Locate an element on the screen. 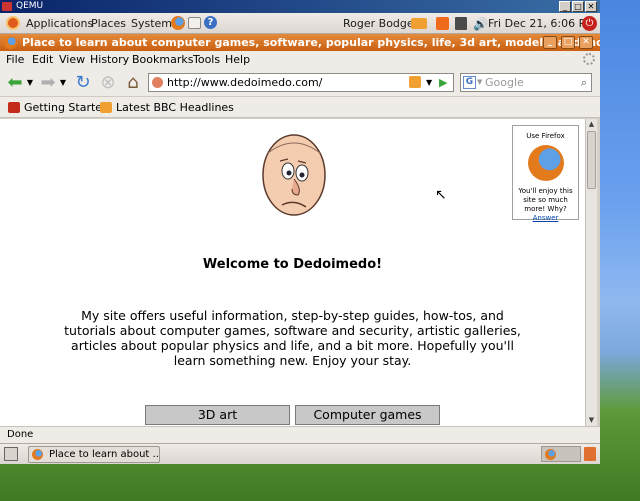  firefox-launcher-icon is located at coordinates (178, 23).